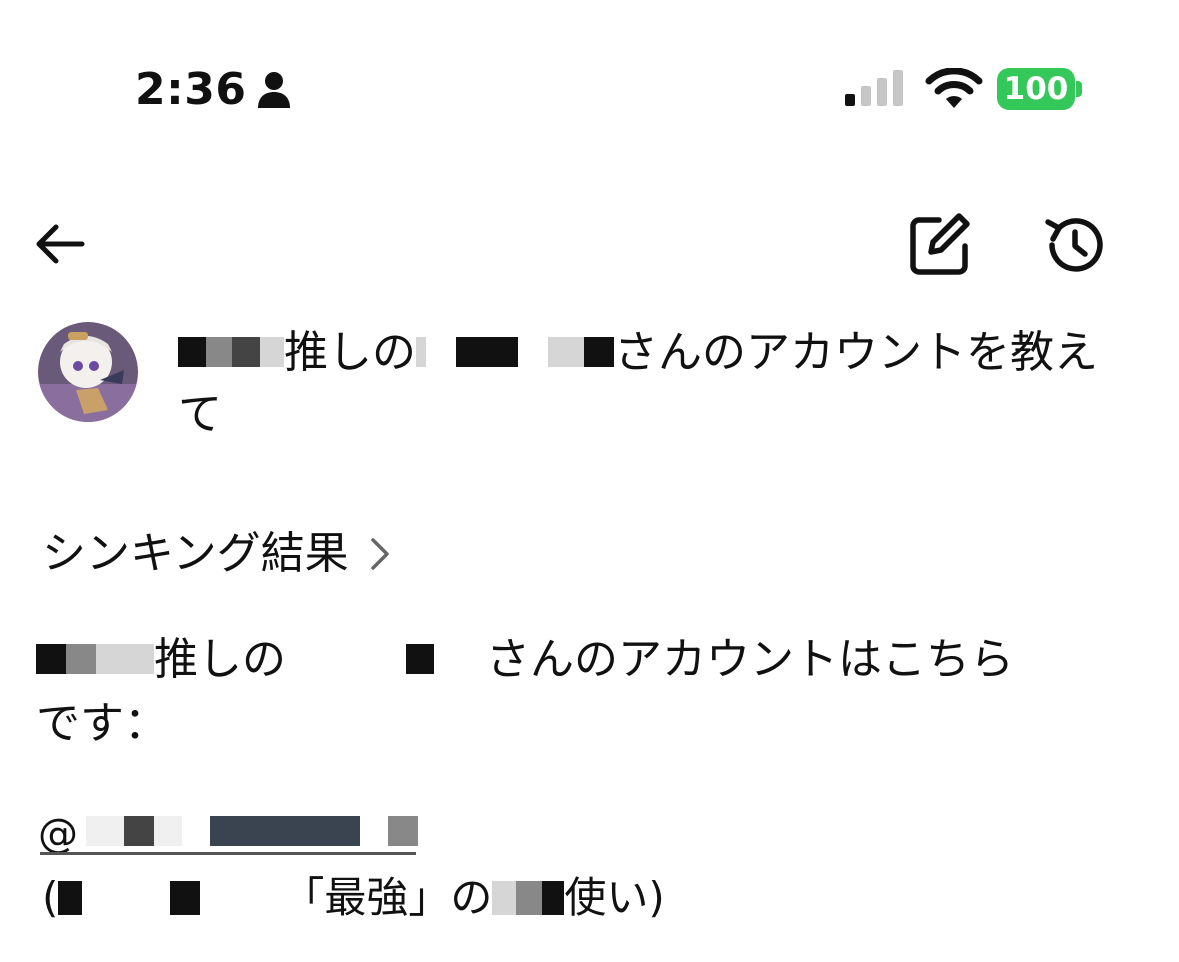 This screenshot has width=1179, height=962. Describe the element at coordinates (954, 88) in the screenshot. I see `wifi-icon` at that location.